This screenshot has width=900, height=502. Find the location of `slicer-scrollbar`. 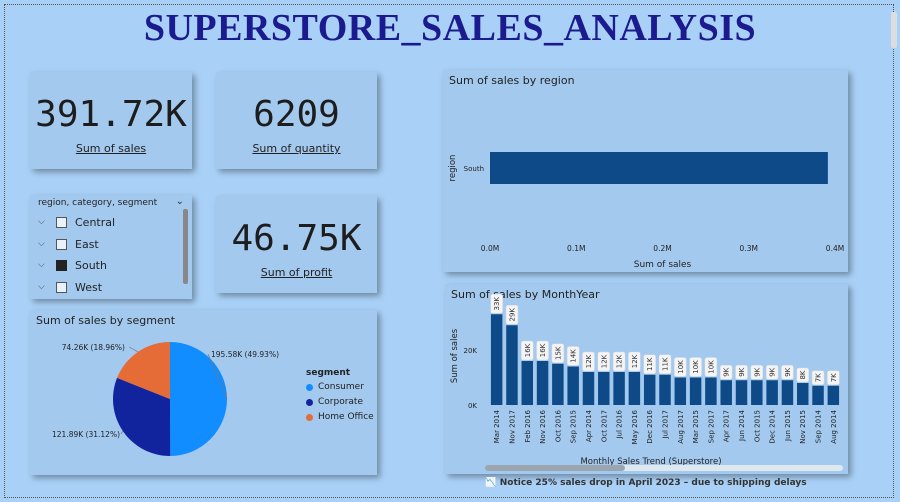

slicer-scrollbar is located at coordinates (185, 246).